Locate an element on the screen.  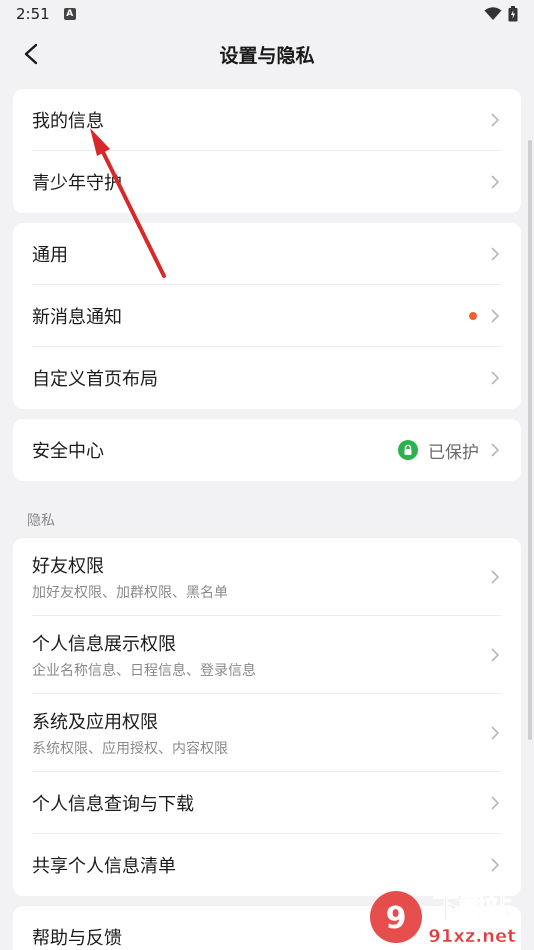
row-label: 系统及应用权限 is located at coordinates (95, 722).